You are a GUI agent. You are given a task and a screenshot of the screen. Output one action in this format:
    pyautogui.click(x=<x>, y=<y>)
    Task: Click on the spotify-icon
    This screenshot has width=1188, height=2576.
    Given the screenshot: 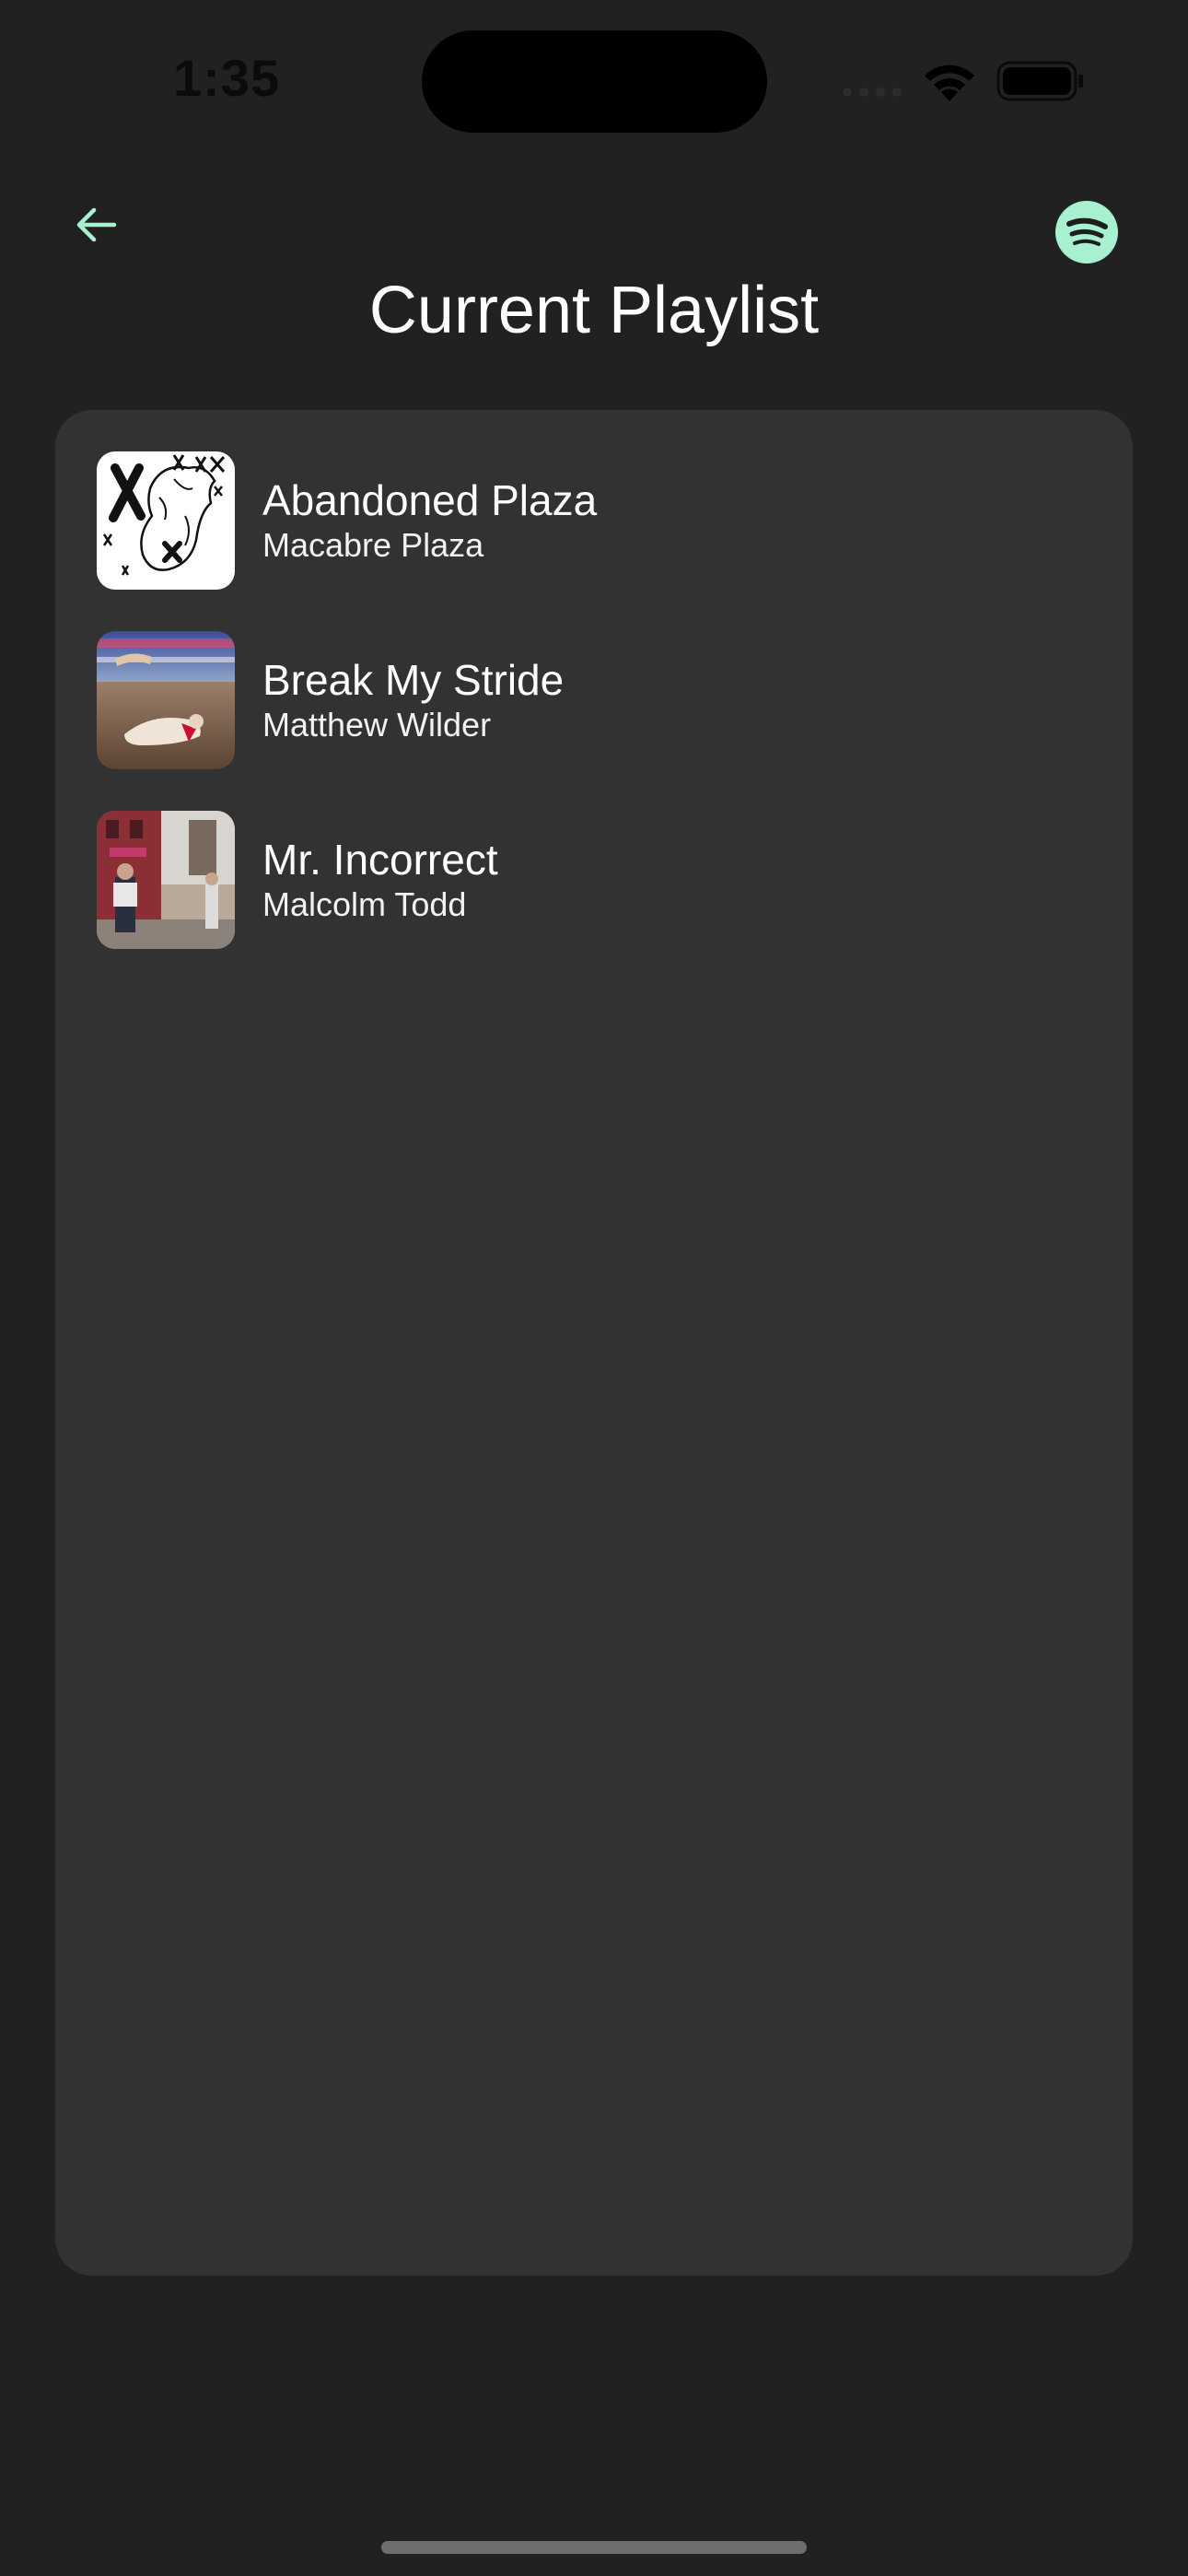 What is the action you would take?
    pyautogui.click(x=1086, y=232)
    